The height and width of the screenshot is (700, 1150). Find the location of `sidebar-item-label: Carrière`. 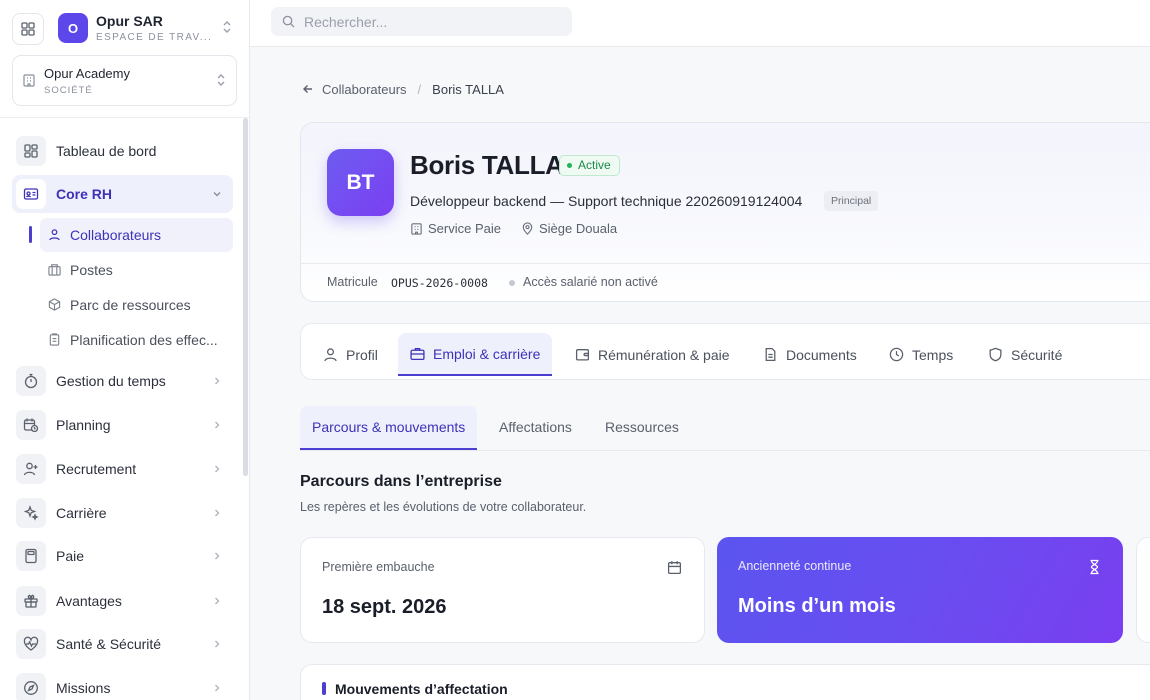

sidebar-item-label: Carrière is located at coordinates (81, 513).